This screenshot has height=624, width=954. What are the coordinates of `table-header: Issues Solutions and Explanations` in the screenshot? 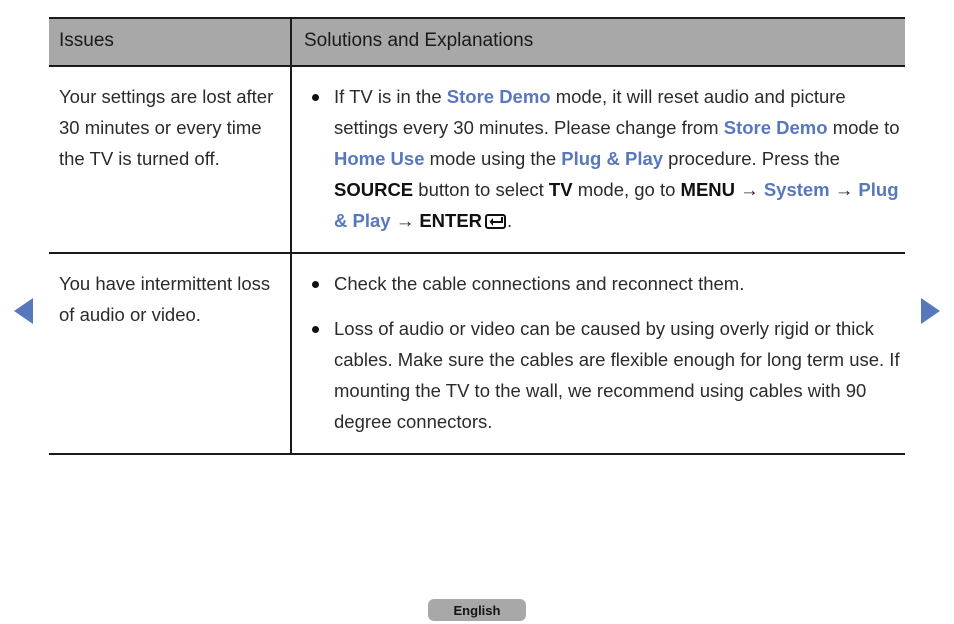 It's located at (477, 42).